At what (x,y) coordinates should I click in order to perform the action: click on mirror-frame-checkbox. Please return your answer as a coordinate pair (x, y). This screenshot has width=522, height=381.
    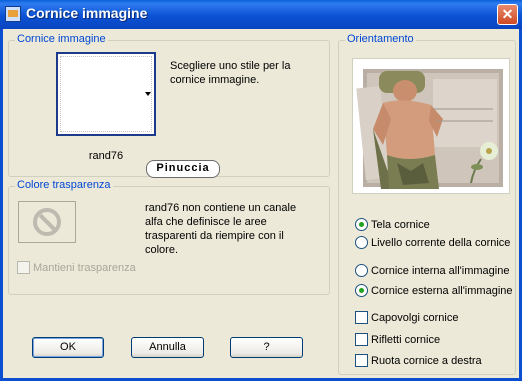
    Looking at the image, I should click on (361, 339).